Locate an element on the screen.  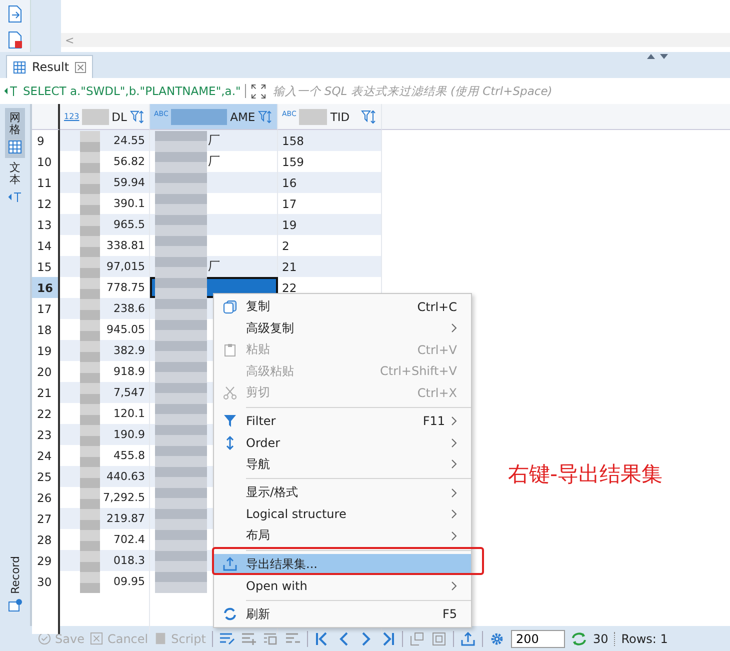
record-tab: Record is located at coordinates (15, 589).